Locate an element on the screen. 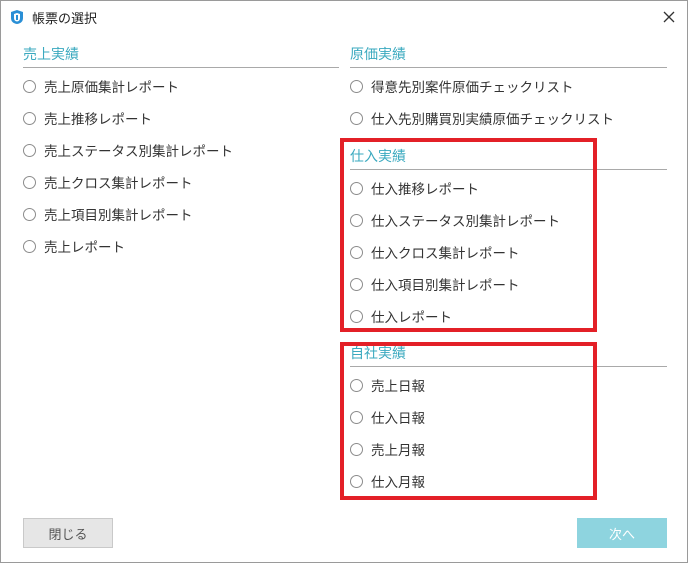 The image size is (688, 563). radio-option-sales-cross-summary: 売上クロス集計レポート is located at coordinates (108, 182).